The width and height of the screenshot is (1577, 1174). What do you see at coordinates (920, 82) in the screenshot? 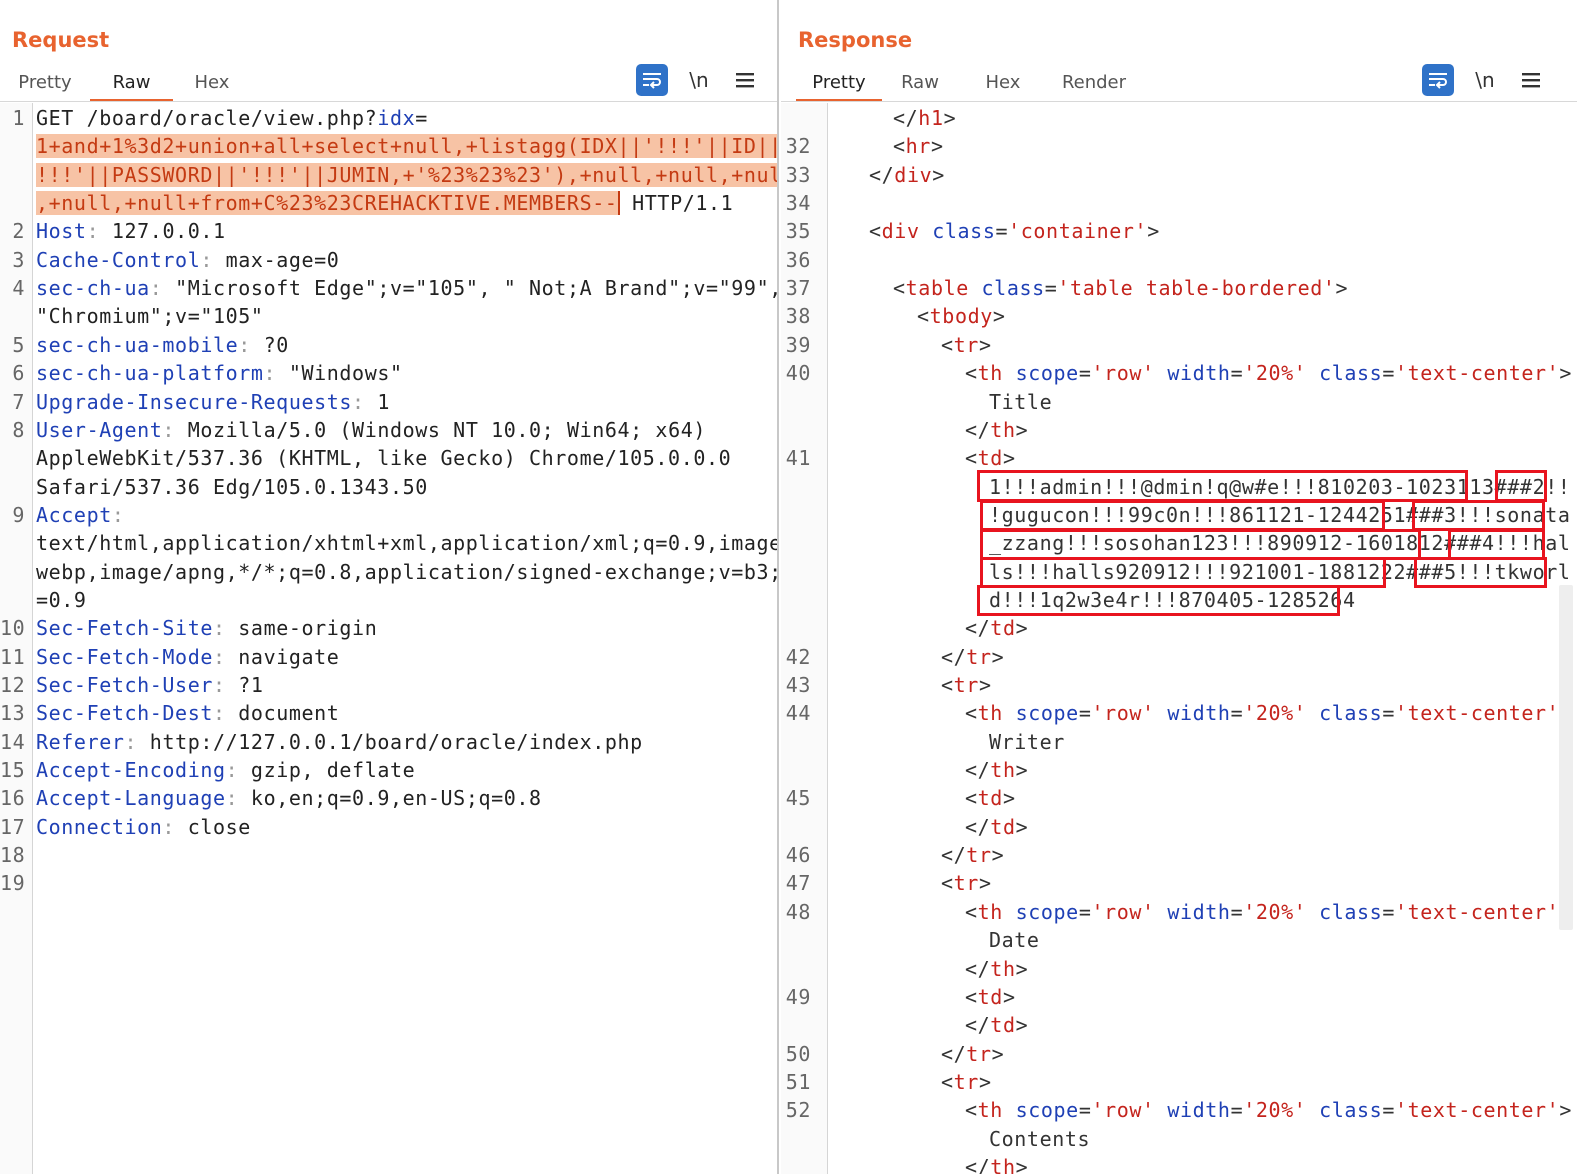
I see `response-tab-raw: Raw` at bounding box center [920, 82].